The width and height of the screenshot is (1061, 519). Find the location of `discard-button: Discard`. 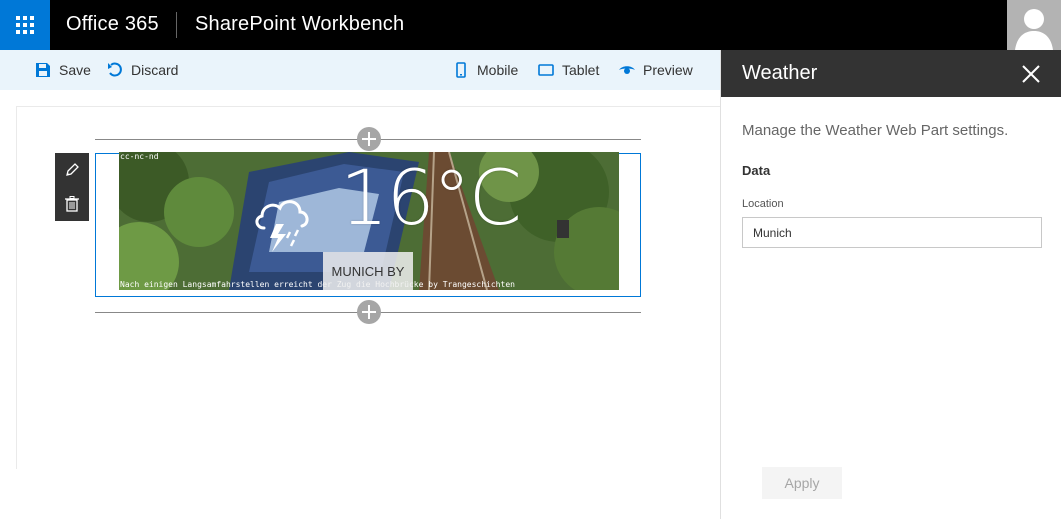

discard-button: Discard is located at coordinates (142, 70).